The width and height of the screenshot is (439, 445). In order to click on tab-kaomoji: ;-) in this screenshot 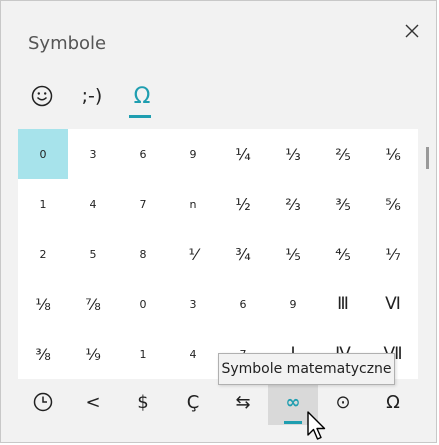, I will do `click(92, 96)`.